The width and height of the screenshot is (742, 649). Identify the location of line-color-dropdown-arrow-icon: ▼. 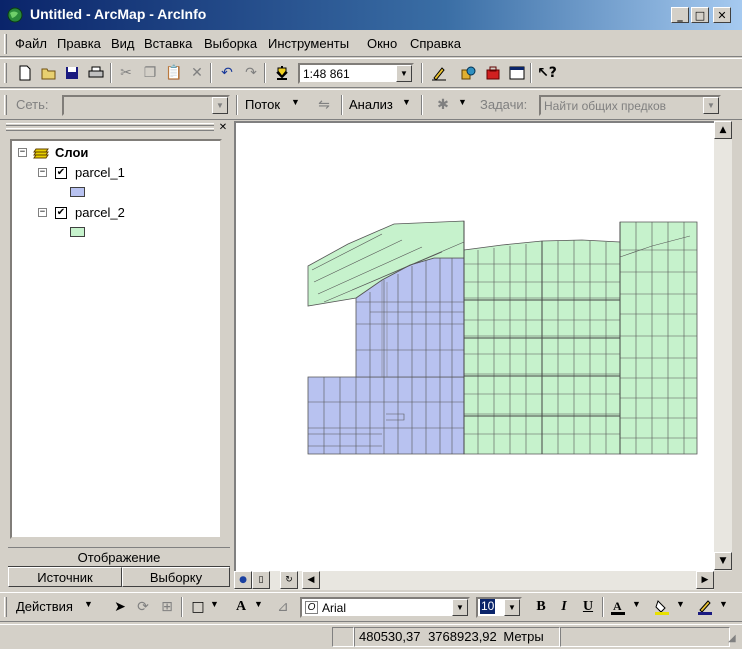
(723, 604).